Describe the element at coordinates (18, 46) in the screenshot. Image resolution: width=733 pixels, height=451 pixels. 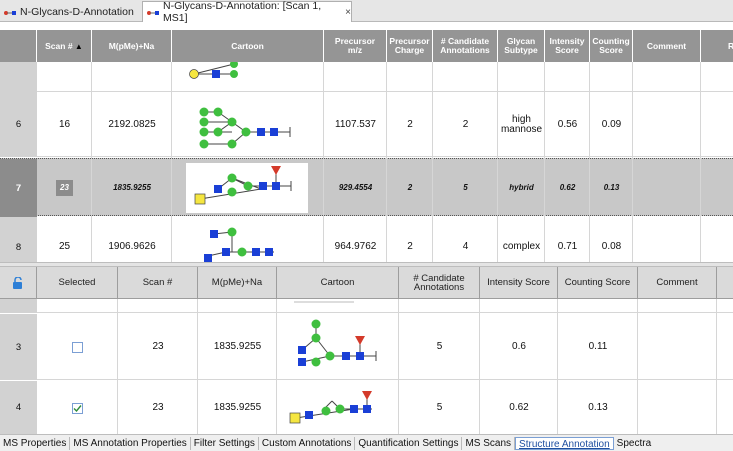
I see `row-number-header` at that location.